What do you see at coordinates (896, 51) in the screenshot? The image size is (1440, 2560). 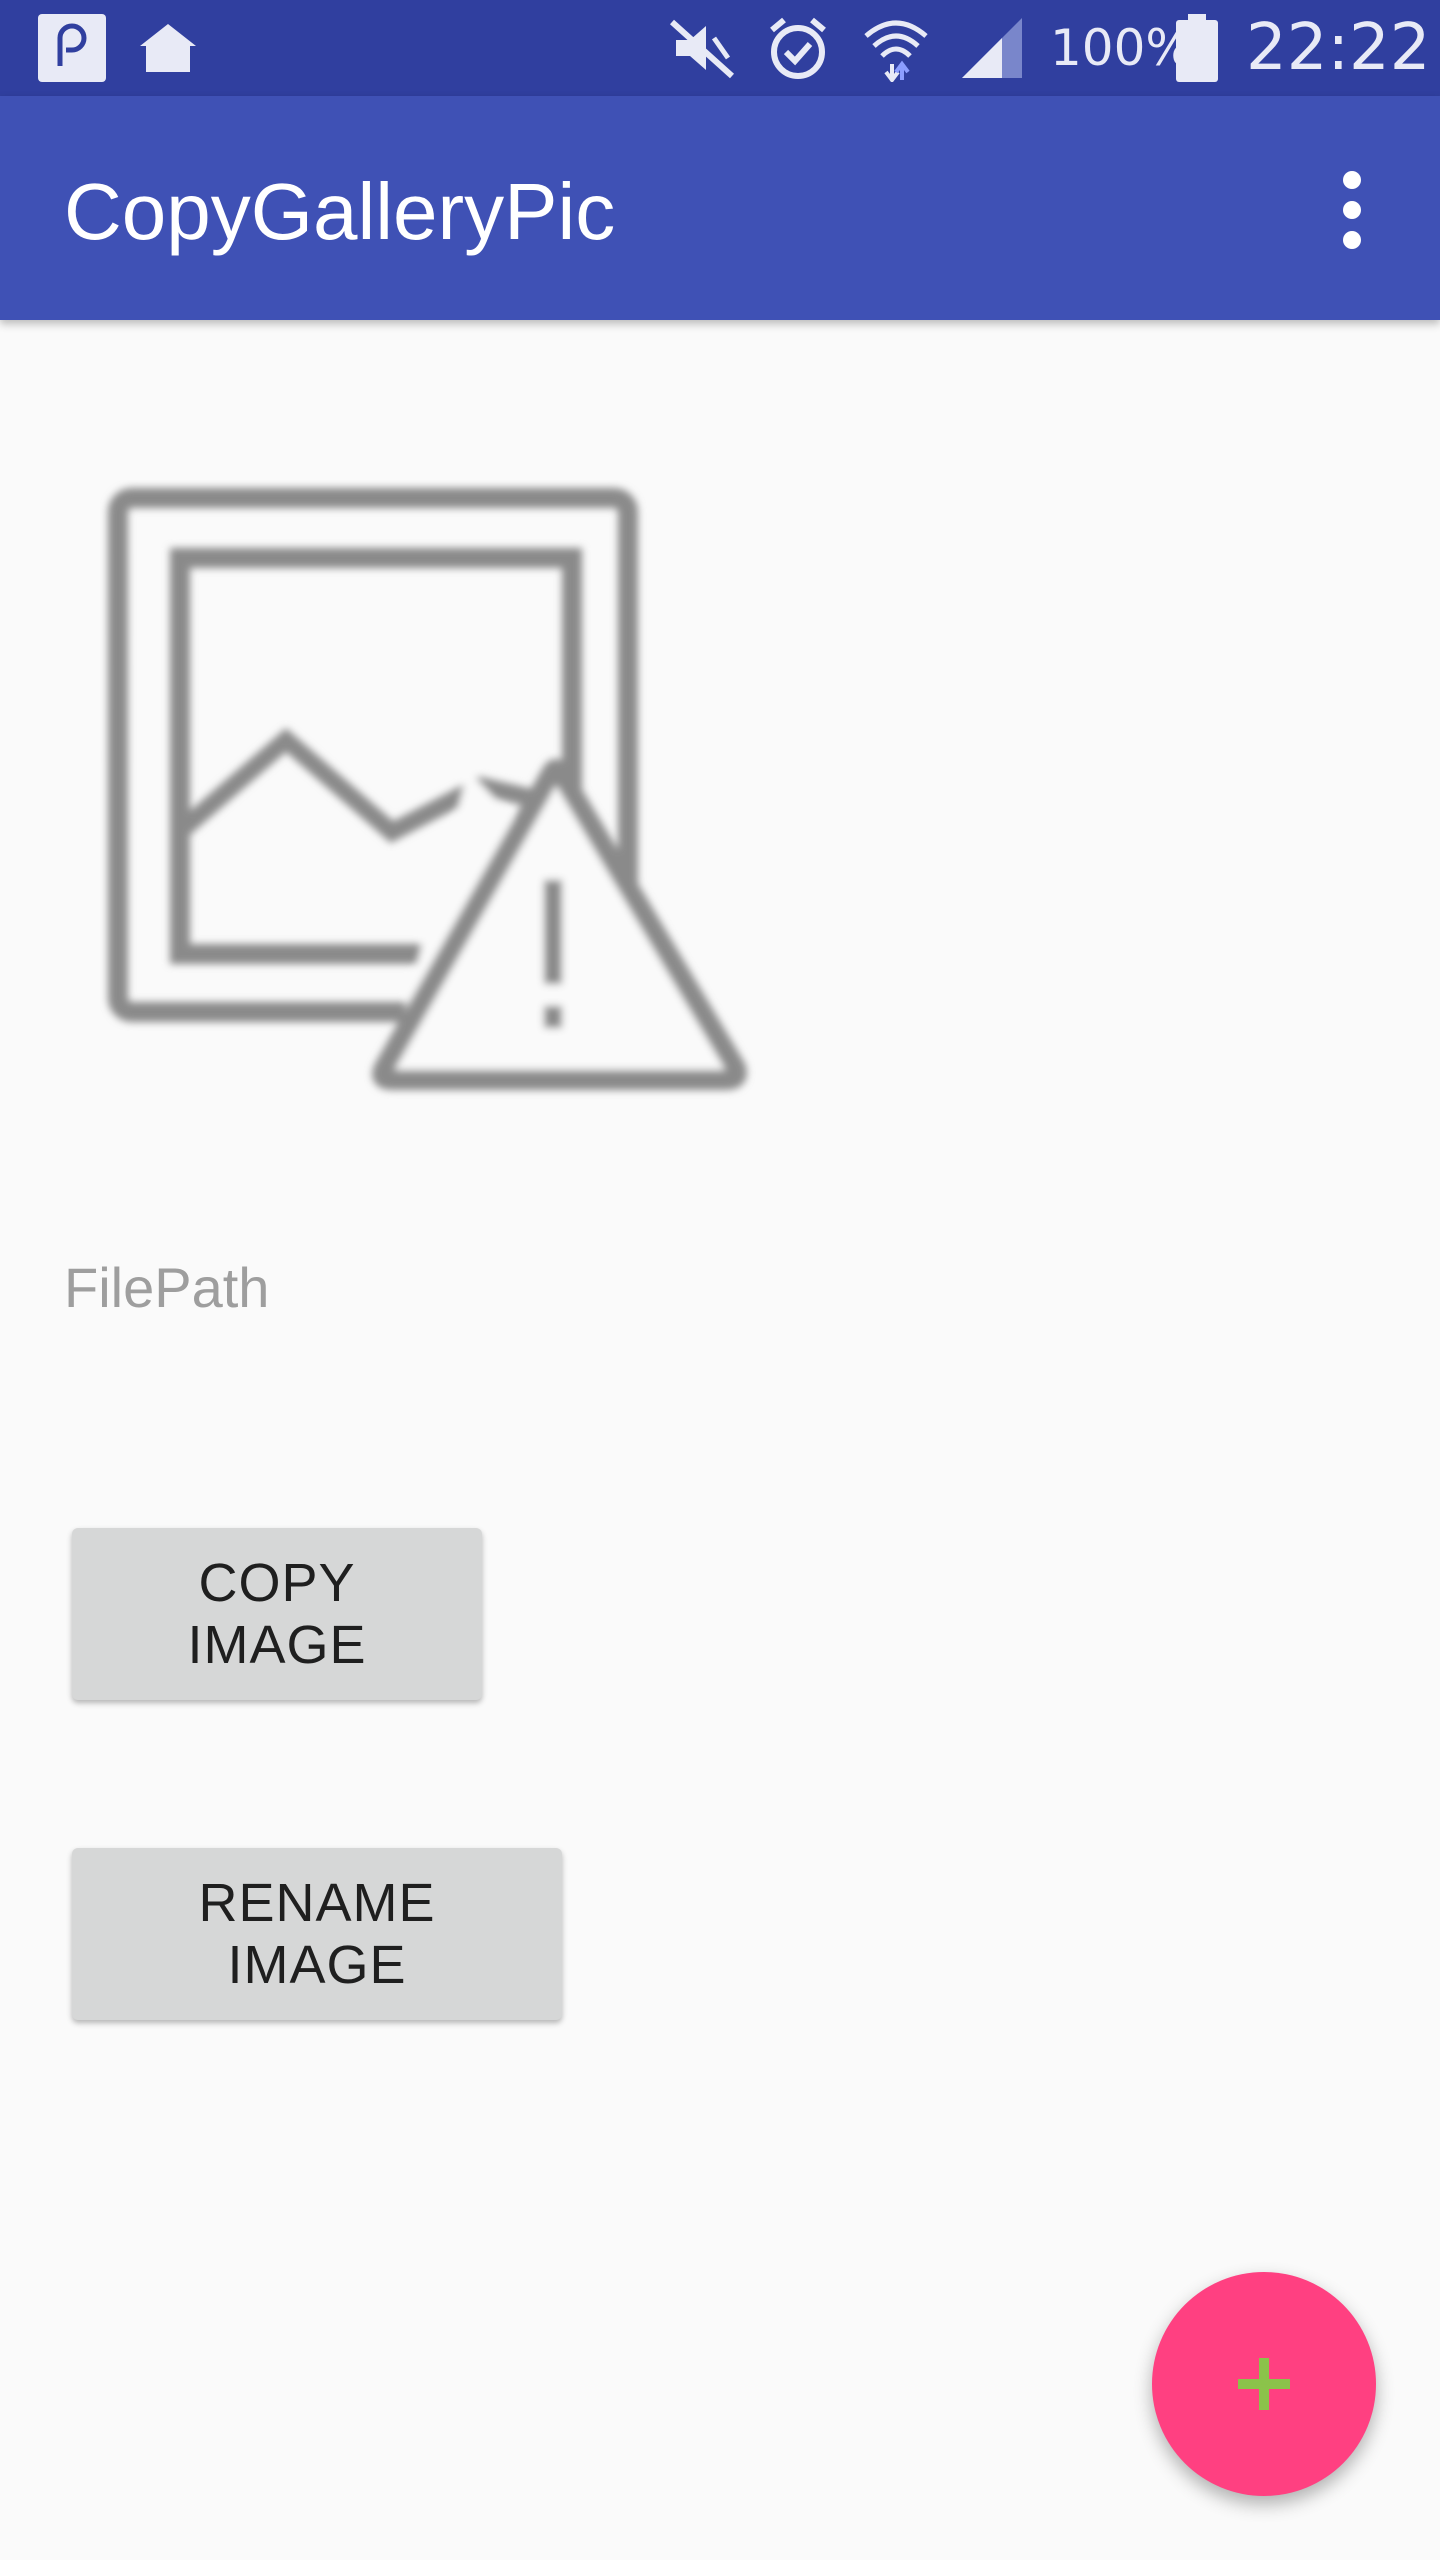 I see `wifi-icon` at bounding box center [896, 51].